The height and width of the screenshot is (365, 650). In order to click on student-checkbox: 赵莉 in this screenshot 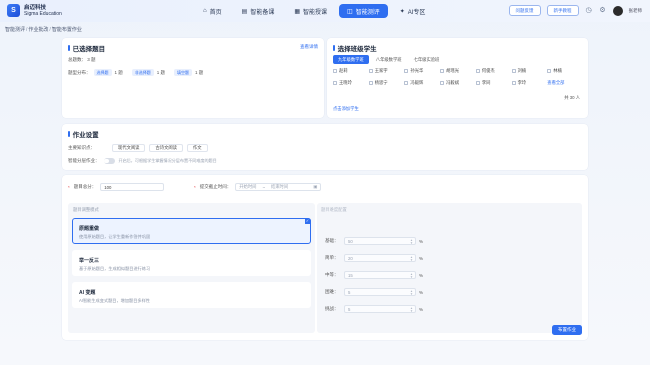, I will do `click(351, 71)`.